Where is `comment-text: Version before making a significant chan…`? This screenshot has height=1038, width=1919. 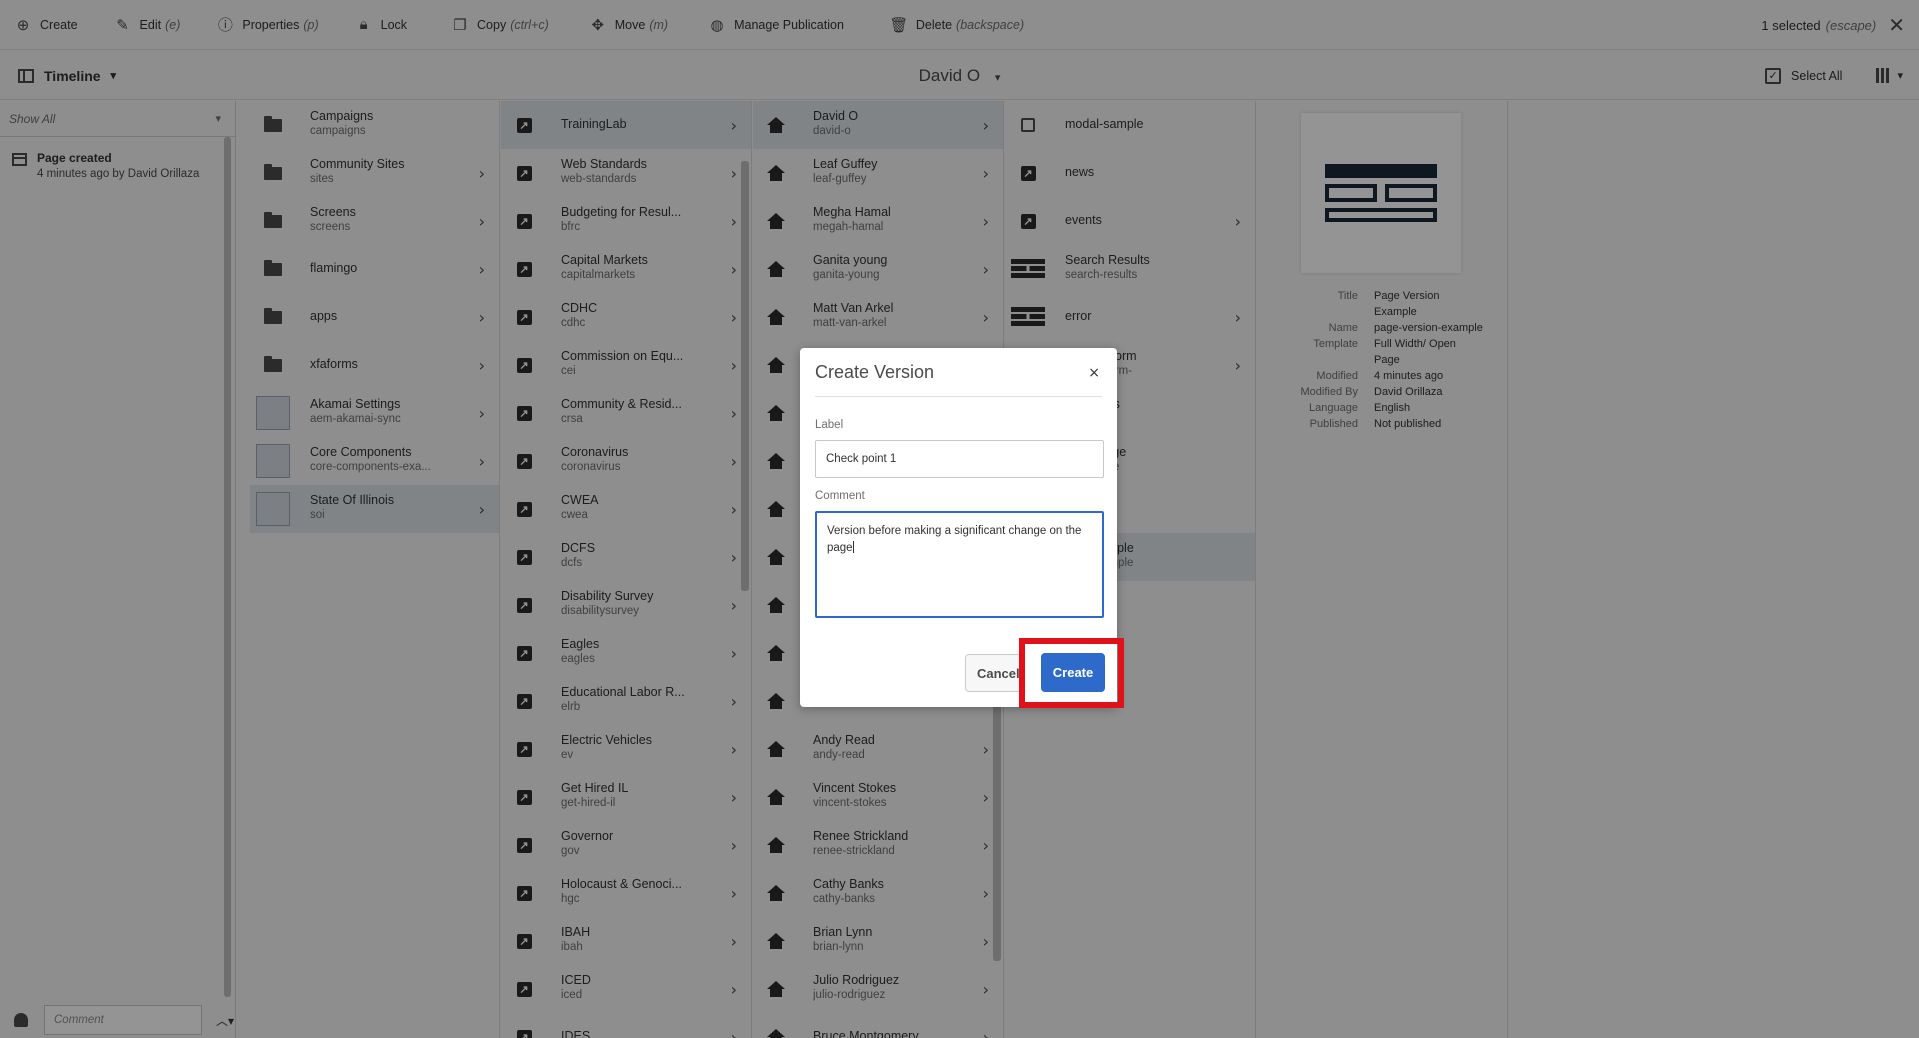 comment-text: Version before making a significant chan… is located at coordinates (954, 539).